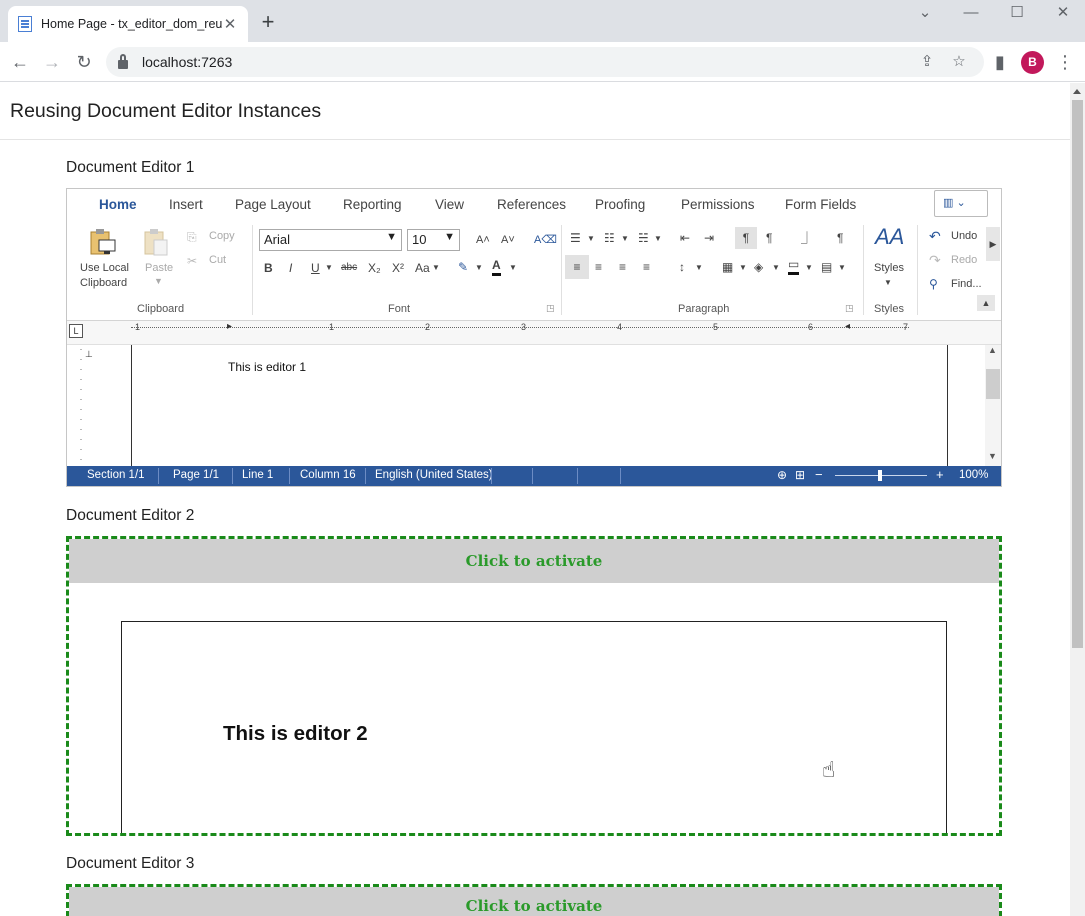  I want to click on subscript-icon: X₂, so click(374, 268).